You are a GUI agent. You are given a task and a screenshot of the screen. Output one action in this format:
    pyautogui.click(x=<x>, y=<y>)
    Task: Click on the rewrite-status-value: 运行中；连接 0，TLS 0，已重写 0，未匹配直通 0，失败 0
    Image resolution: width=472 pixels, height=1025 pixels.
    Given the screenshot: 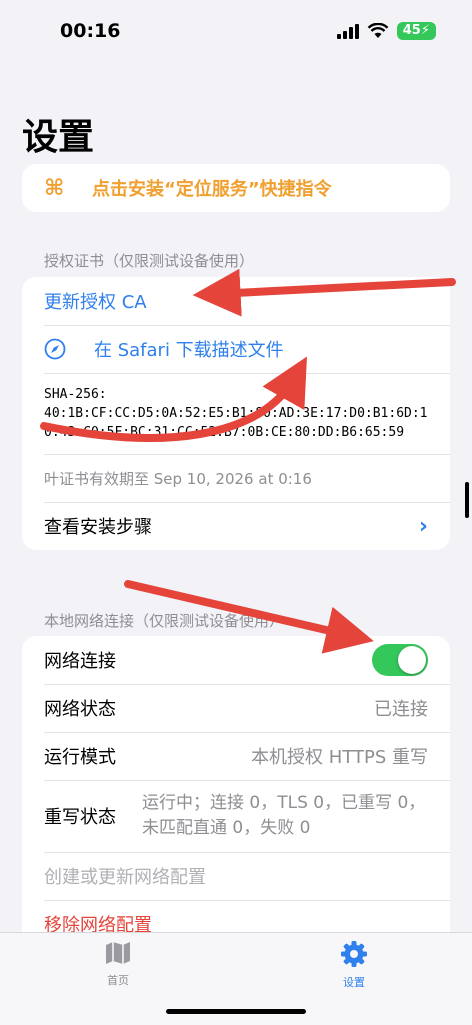 What is the action you would take?
    pyautogui.click(x=284, y=815)
    